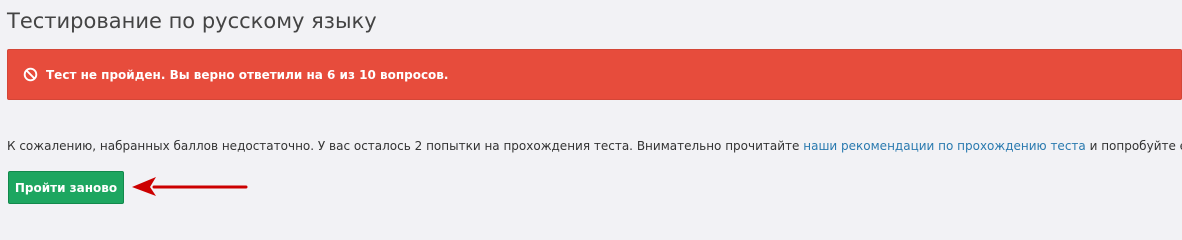 The image size is (1182, 240). Describe the element at coordinates (192, 21) in the screenshot. I see `page-title: Тестирование по русскому языку` at that location.